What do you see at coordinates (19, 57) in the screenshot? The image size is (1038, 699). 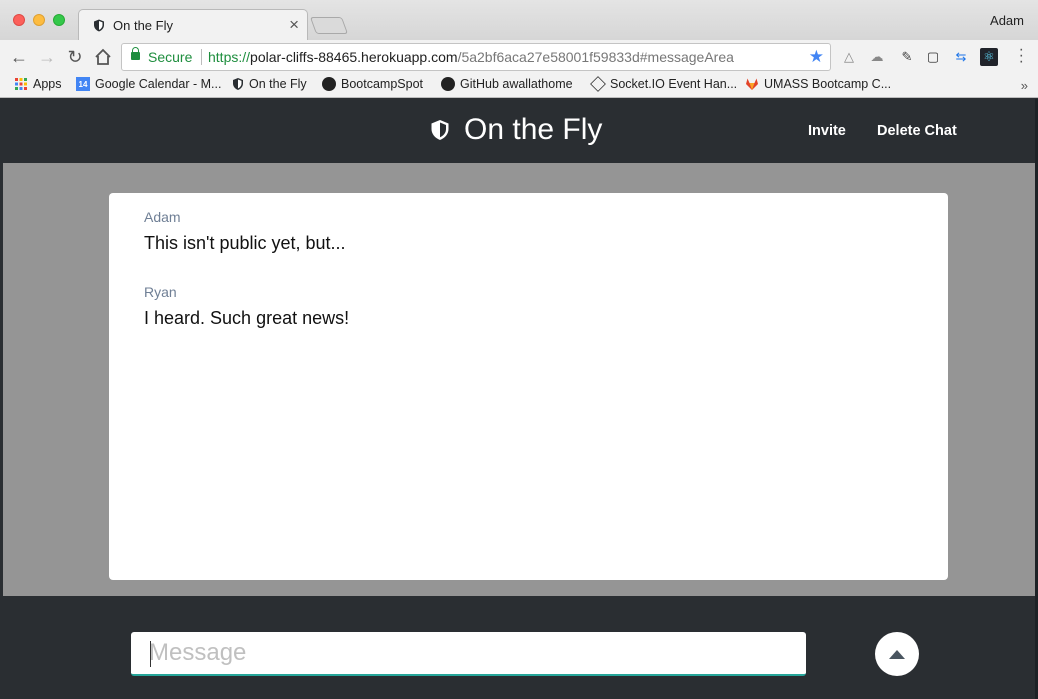 I see `back-arrow-icon: ←` at bounding box center [19, 57].